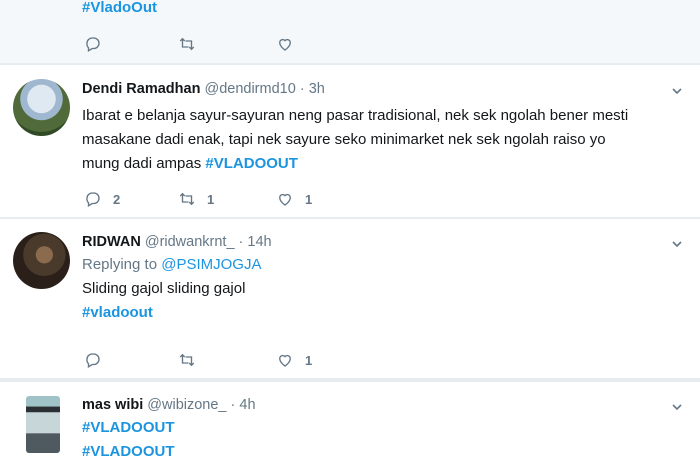 The width and height of the screenshot is (700, 465). I want to click on reply-count: 2, so click(117, 199).